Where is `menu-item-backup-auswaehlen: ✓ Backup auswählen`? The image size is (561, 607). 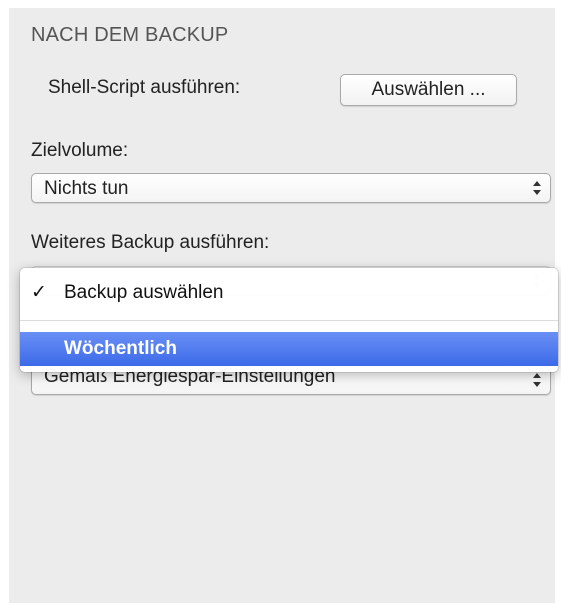
menu-item-backup-auswaehlen: ✓ Backup auswählen is located at coordinates (289, 293).